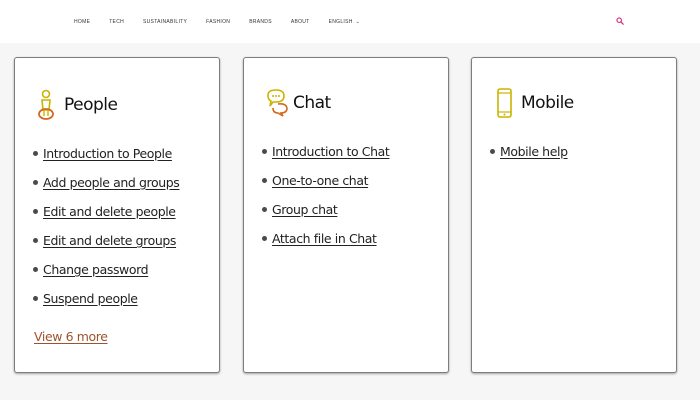 The height and width of the screenshot is (400, 700). I want to click on link-attach-file-in-chat: Attach file in Chat, so click(324, 238).